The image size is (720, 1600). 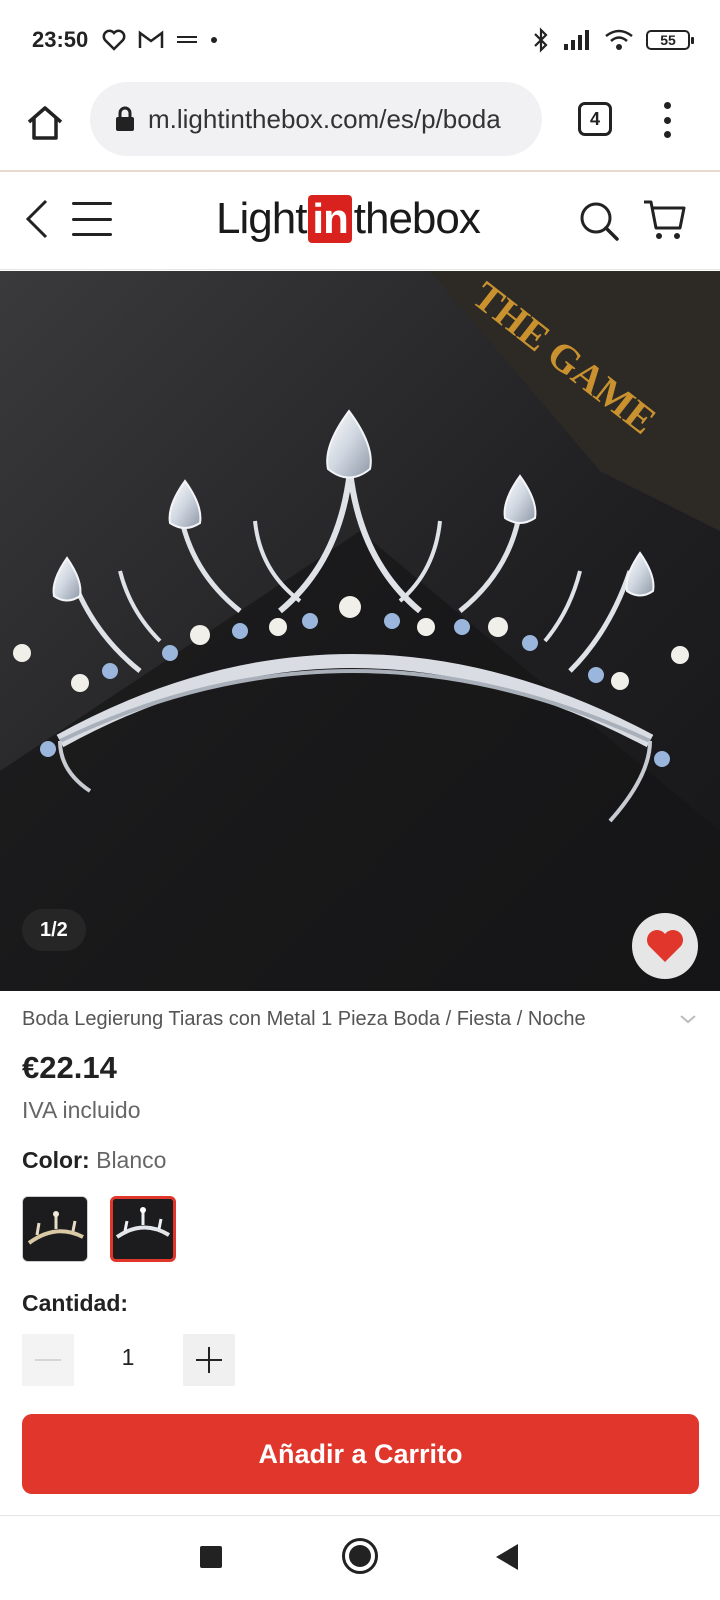 What do you see at coordinates (261, 218) in the screenshot?
I see `logo-text-light: Light` at bounding box center [261, 218].